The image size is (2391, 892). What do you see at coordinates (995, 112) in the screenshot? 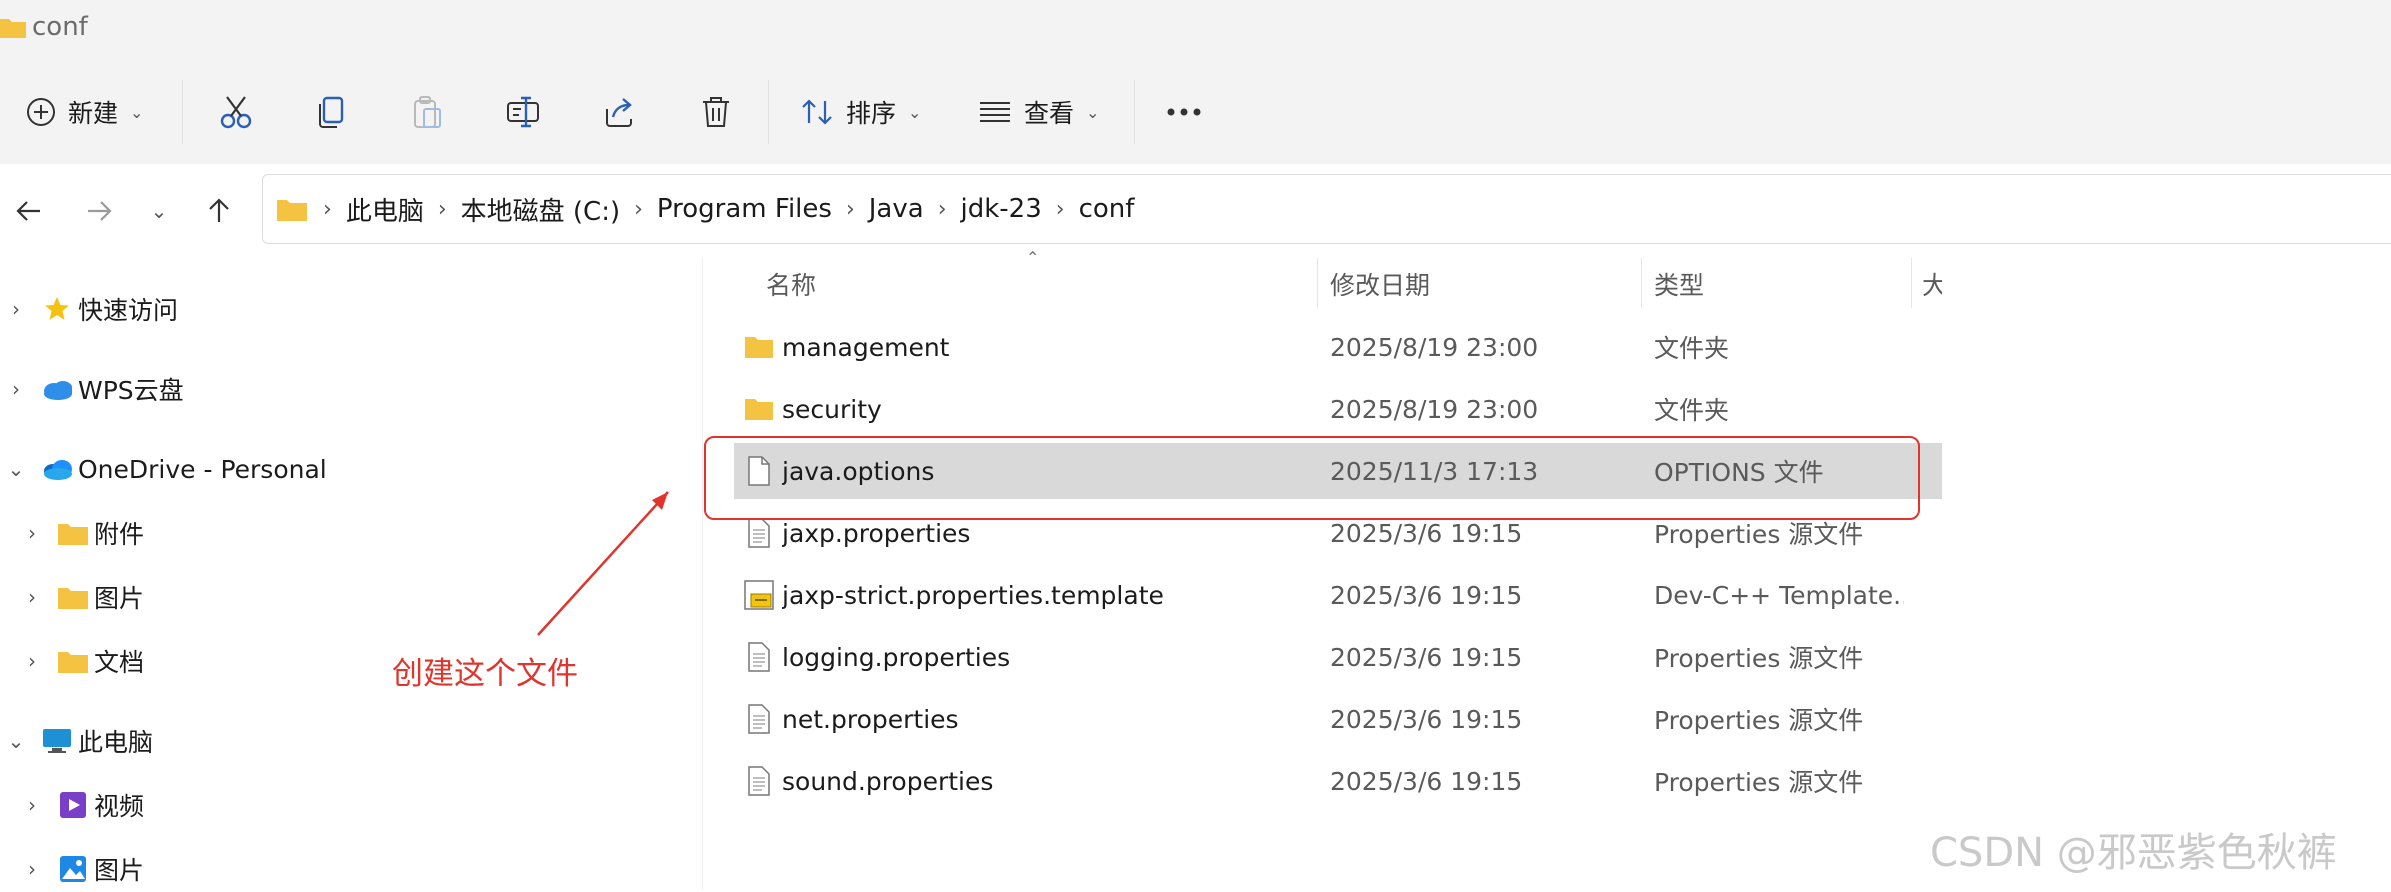
I see `view-icon` at bounding box center [995, 112].